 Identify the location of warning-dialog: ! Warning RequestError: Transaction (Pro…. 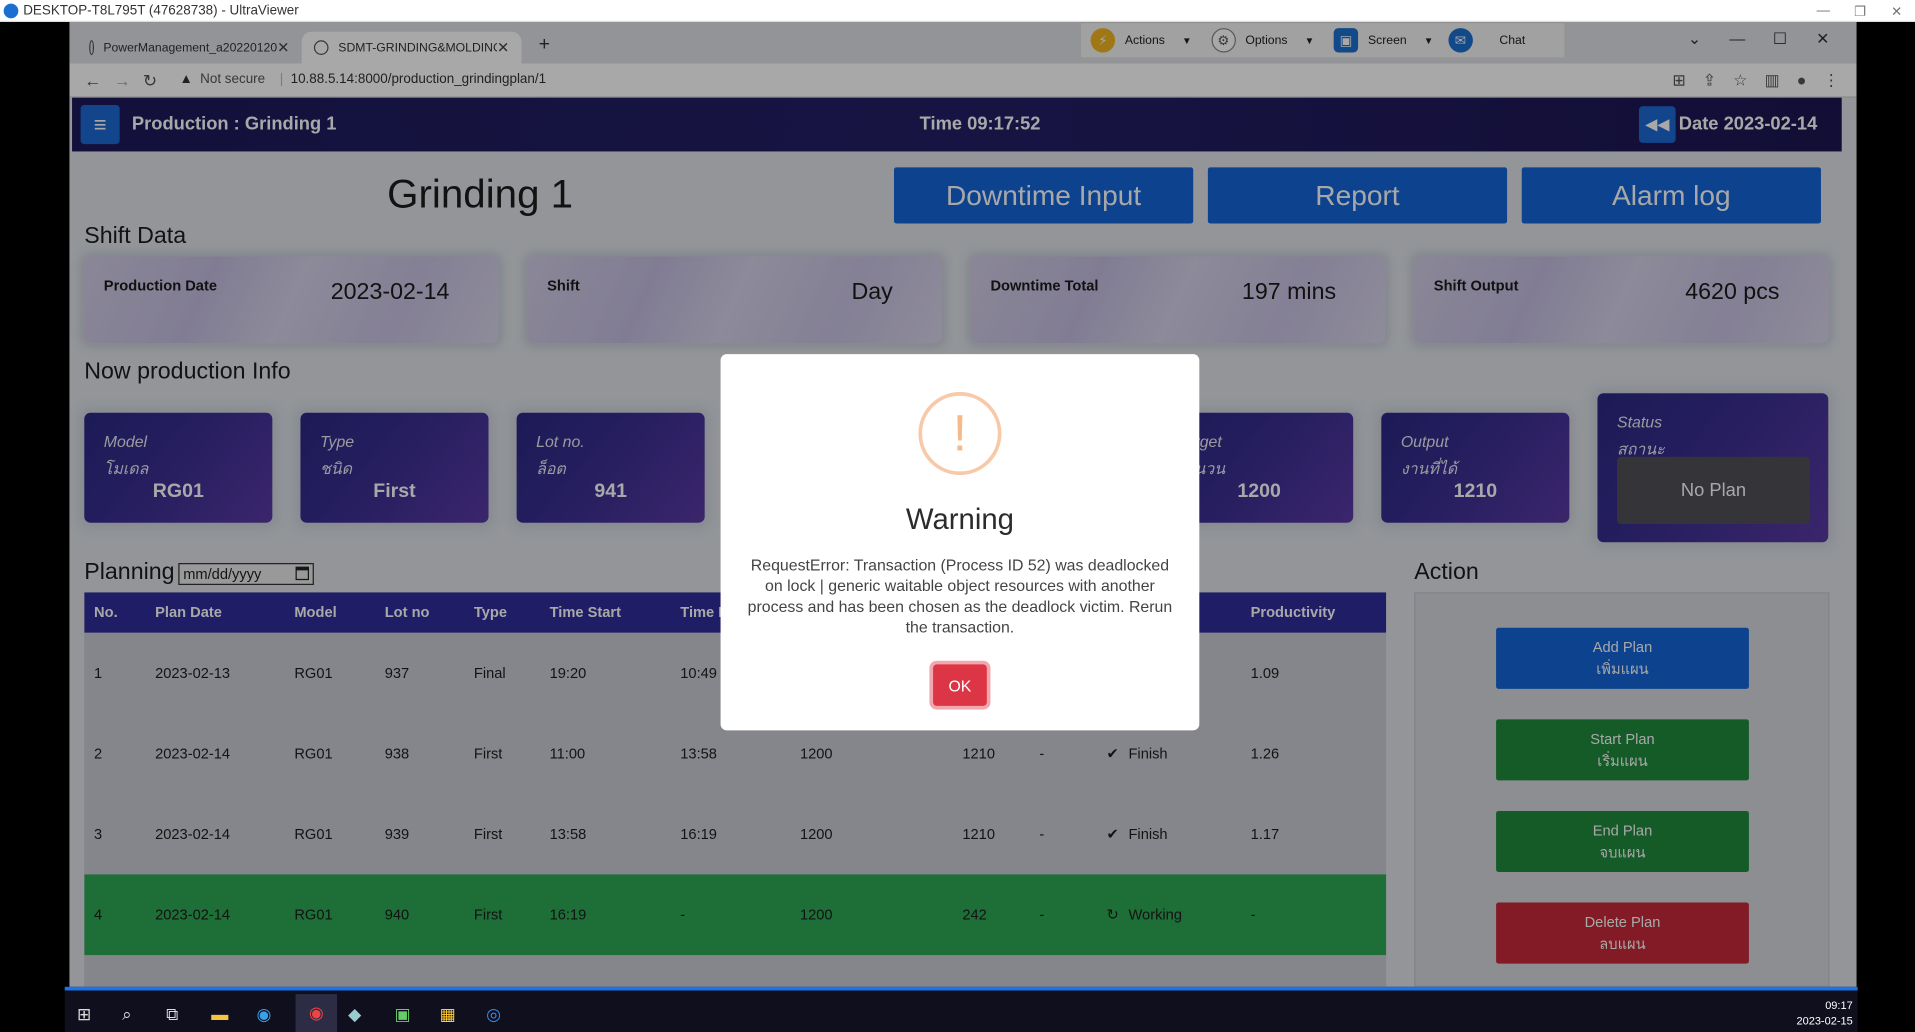
(960, 542).